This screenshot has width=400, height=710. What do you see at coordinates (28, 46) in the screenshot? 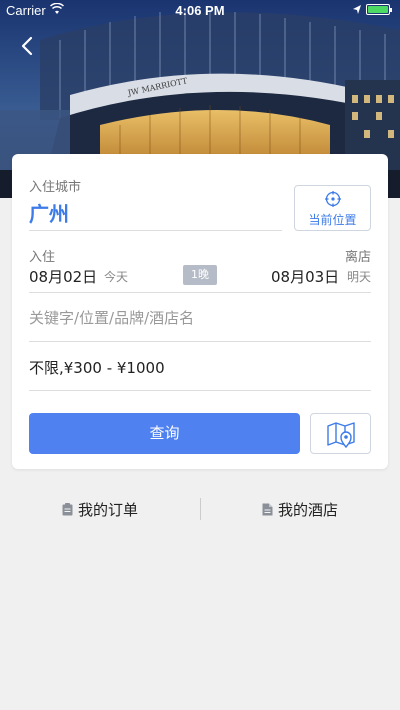
I see `back-chevron-icon` at bounding box center [28, 46].